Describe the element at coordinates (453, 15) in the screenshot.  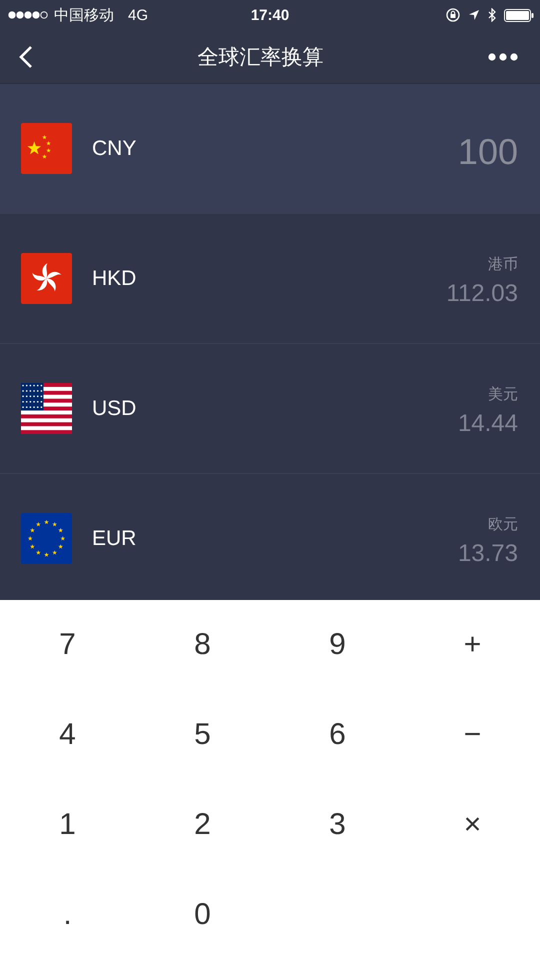
I see `rotation-lock-icon` at that location.